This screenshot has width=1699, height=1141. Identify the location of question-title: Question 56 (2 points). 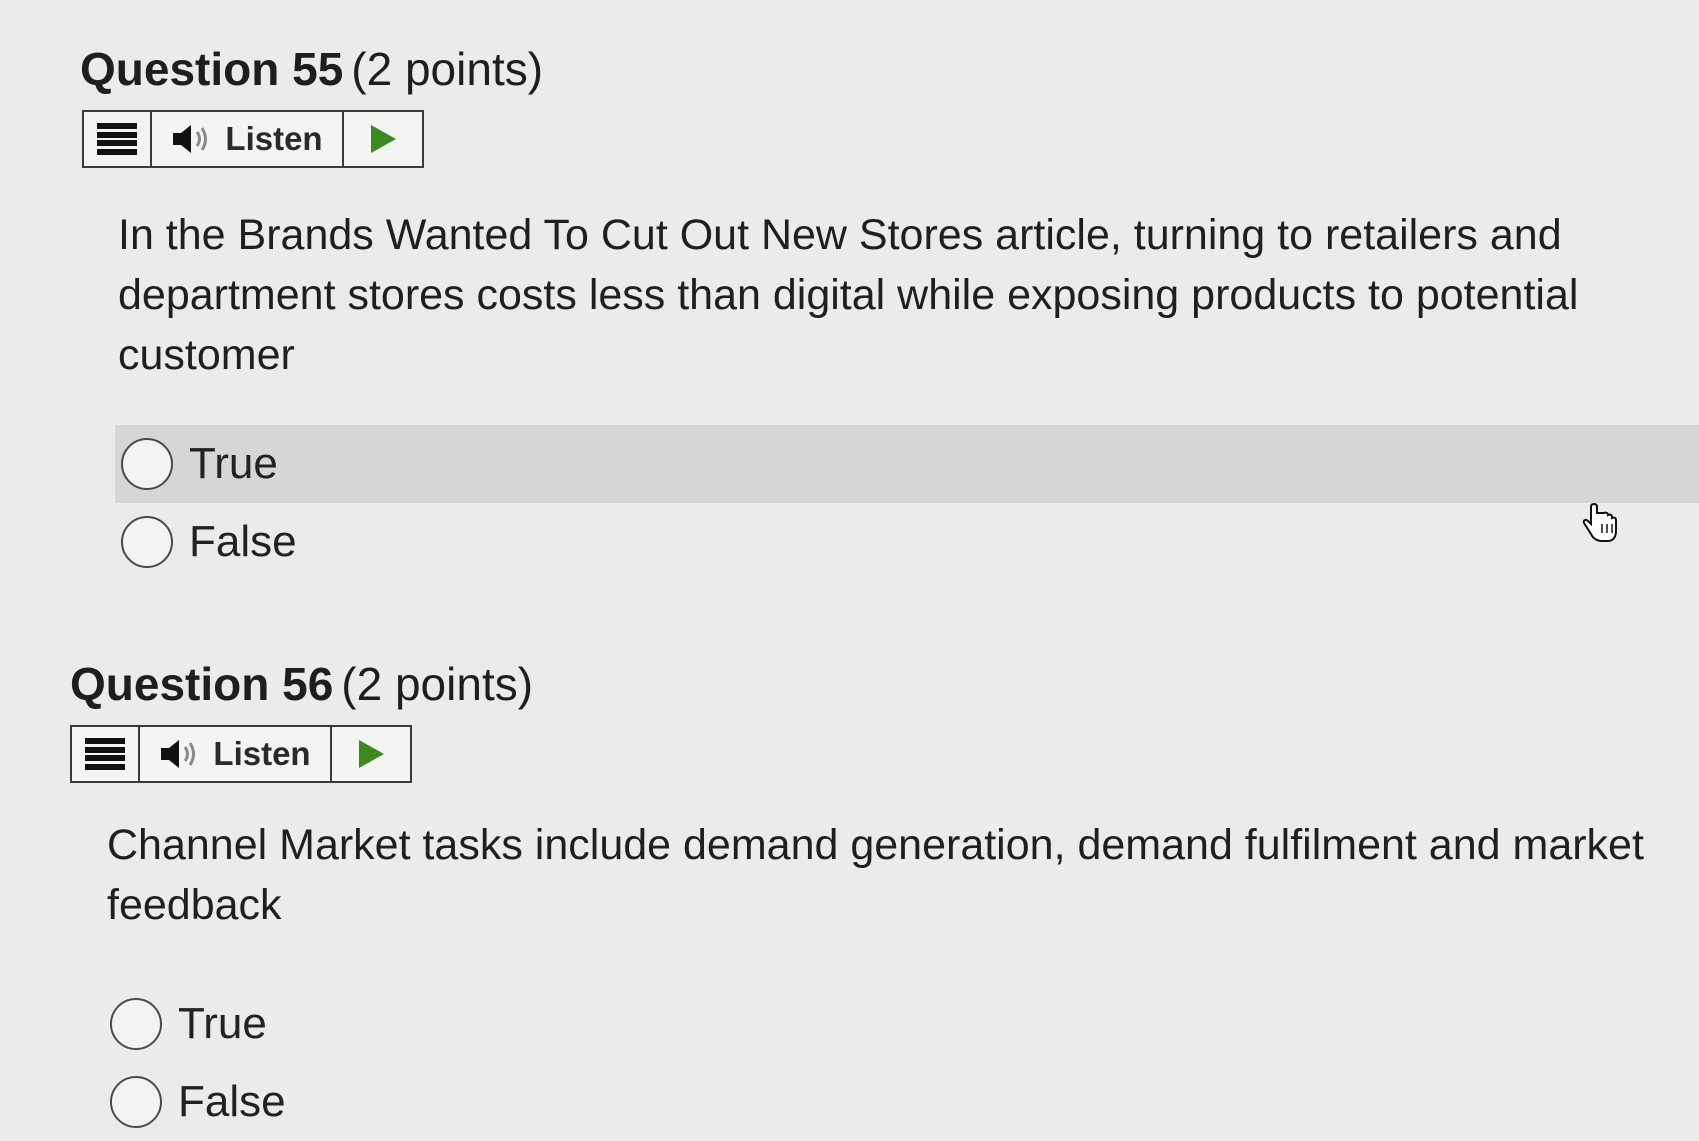
(301, 684).